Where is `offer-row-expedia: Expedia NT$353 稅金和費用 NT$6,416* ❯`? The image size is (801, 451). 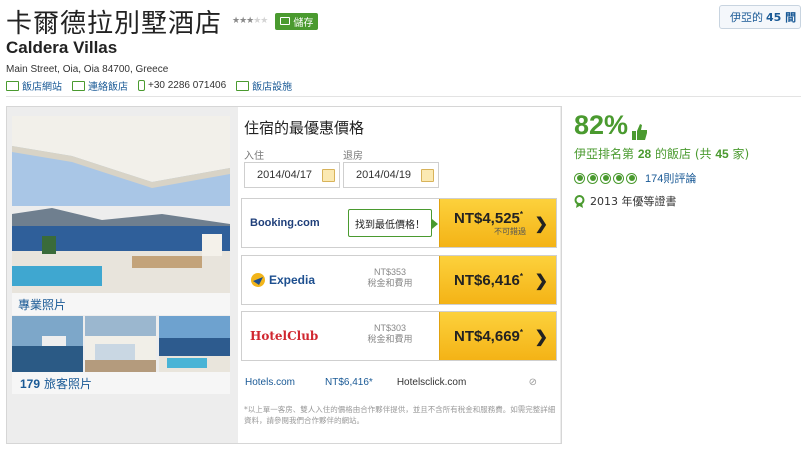 offer-row-expedia: Expedia NT$353 稅金和費用 NT$6,416* ❯ is located at coordinates (399, 280).